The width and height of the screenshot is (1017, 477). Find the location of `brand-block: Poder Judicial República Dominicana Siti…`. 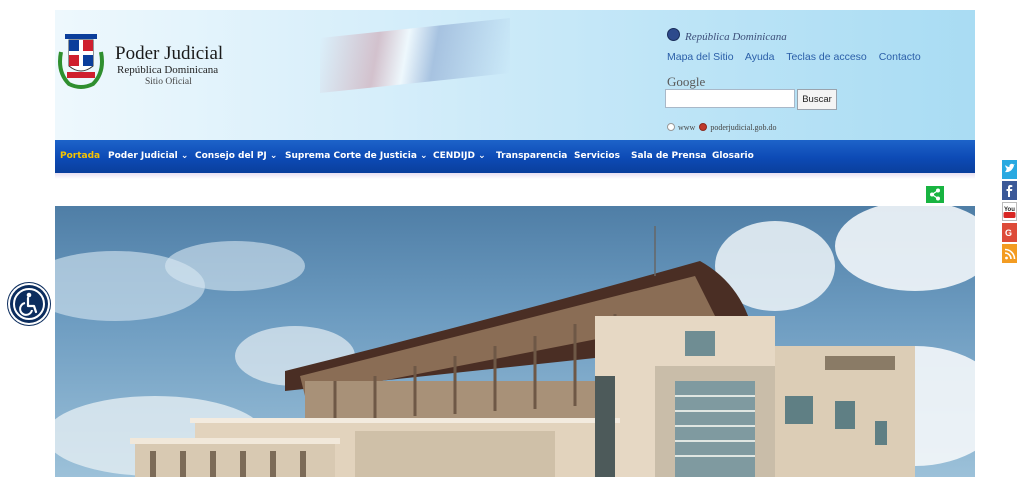

brand-block: Poder Judicial República Dominicana Siti… is located at coordinates (169, 66).